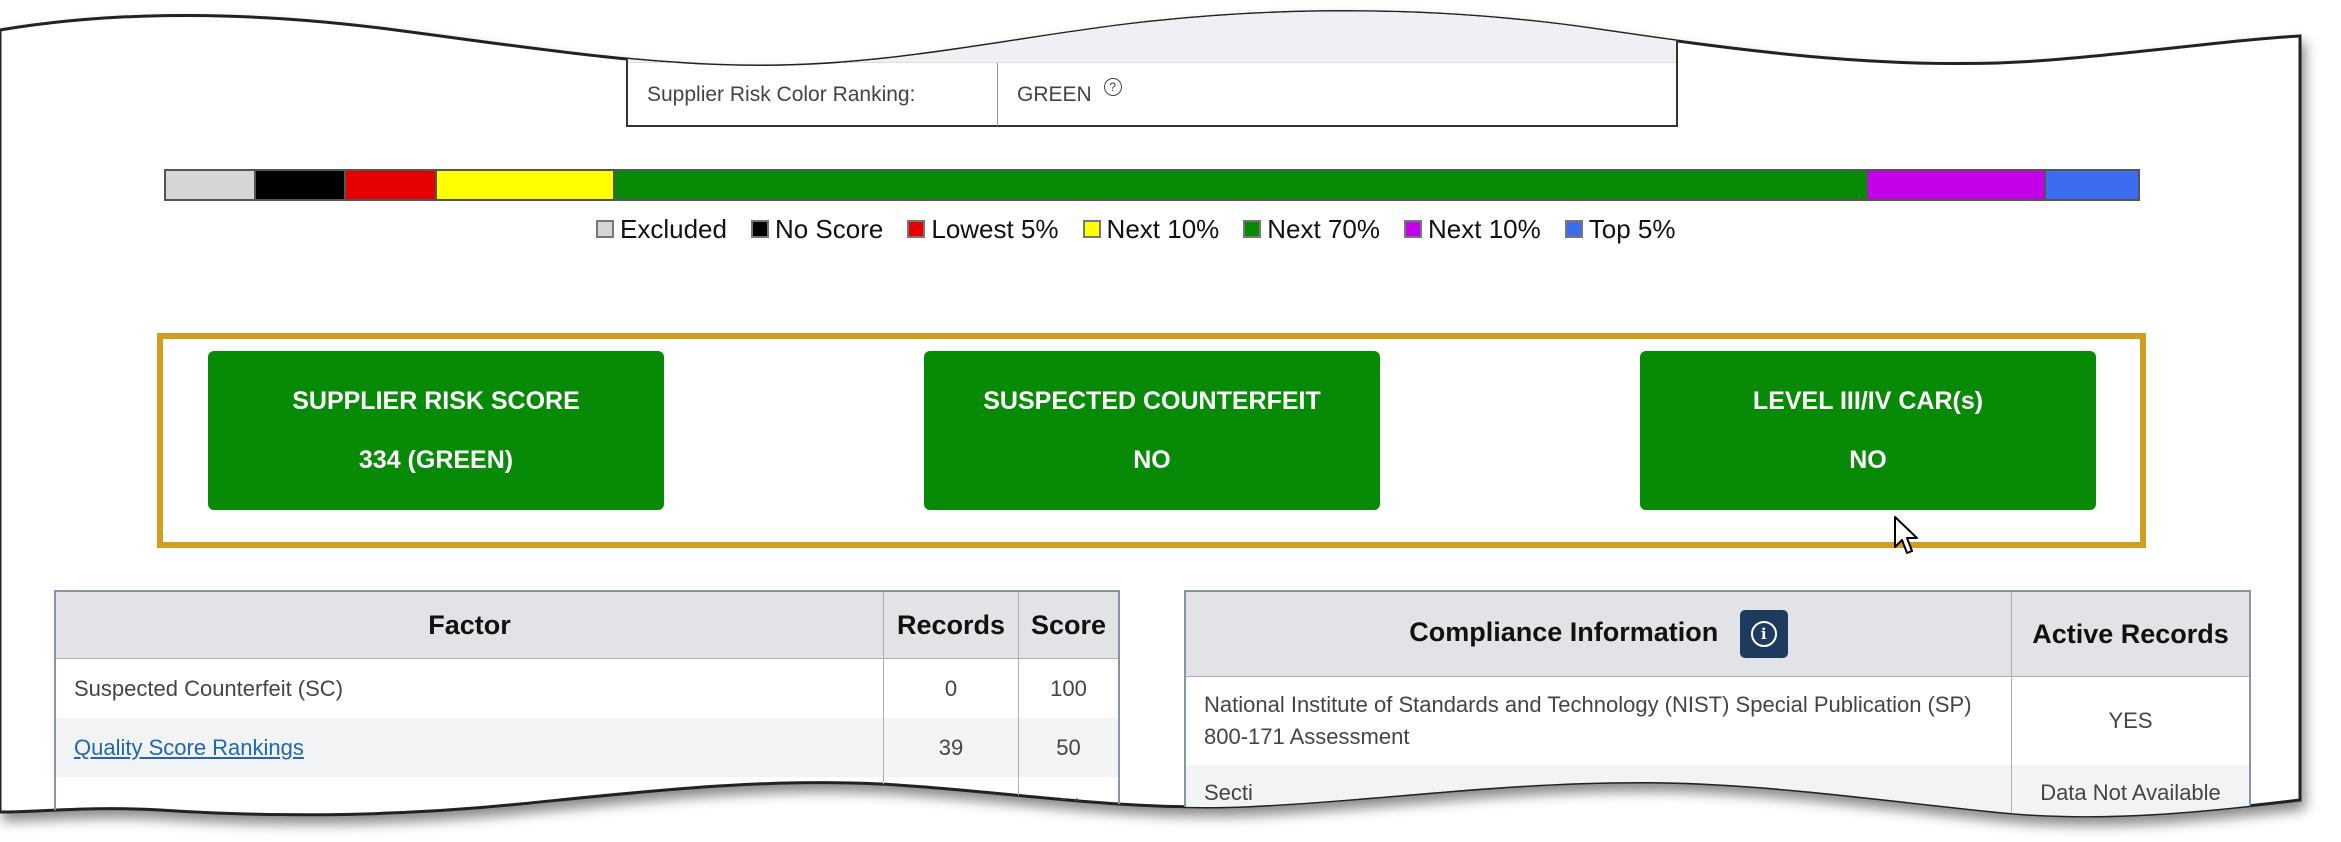 The height and width of the screenshot is (842, 2341). Describe the element at coordinates (813, 94) in the screenshot. I see `risk-ranking-label: Supplier Risk Color Ranking:` at that location.